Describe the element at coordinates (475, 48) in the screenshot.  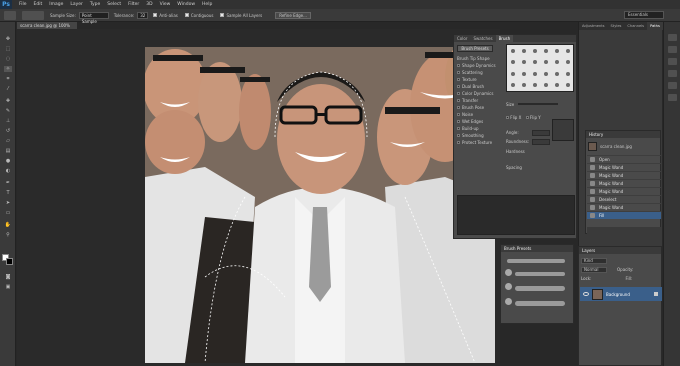
I see `brush-presets-button: Brush Presets` at that location.